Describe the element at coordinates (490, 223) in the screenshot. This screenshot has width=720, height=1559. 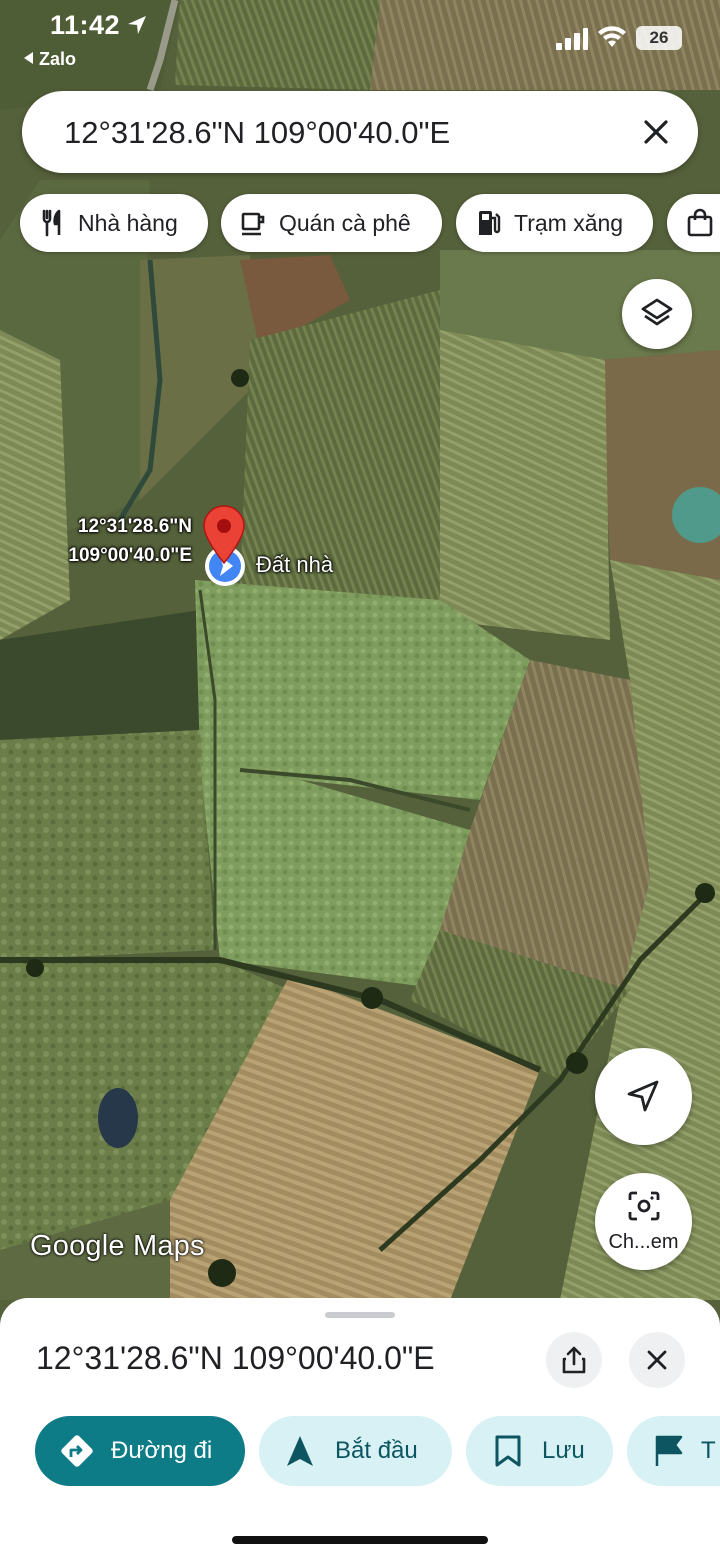
I see `gas-station-icon` at that location.